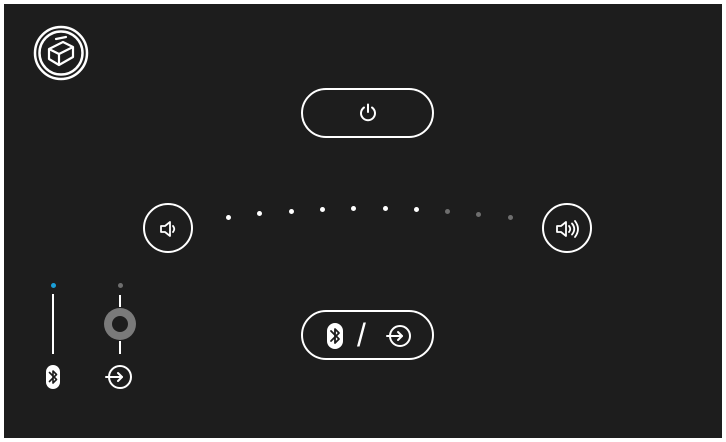  What do you see at coordinates (120, 285) in the screenshot?
I see `aux-input-status-led` at bounding box center [120, 285].